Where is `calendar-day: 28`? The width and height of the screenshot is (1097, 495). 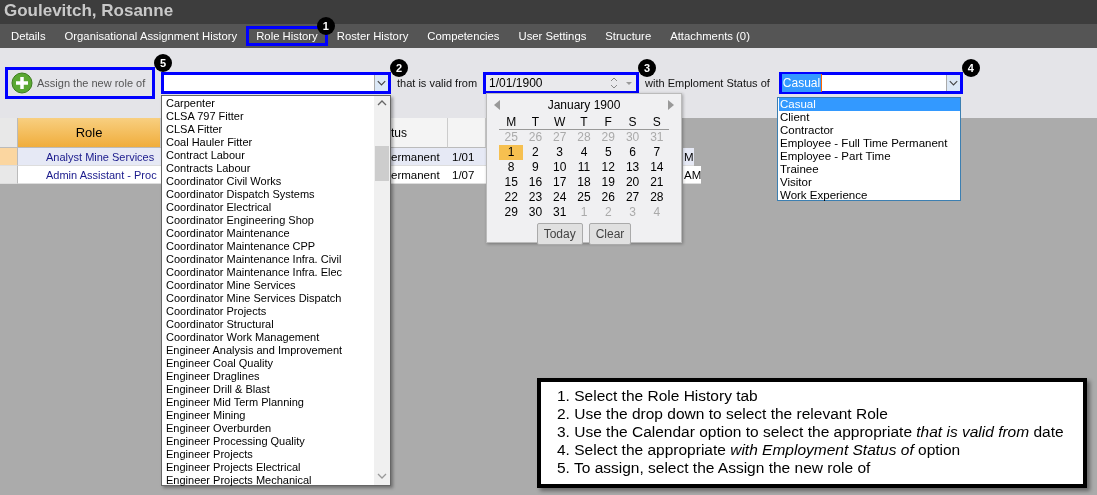 calendar-day: 28 is located at coordinates (656, 197).